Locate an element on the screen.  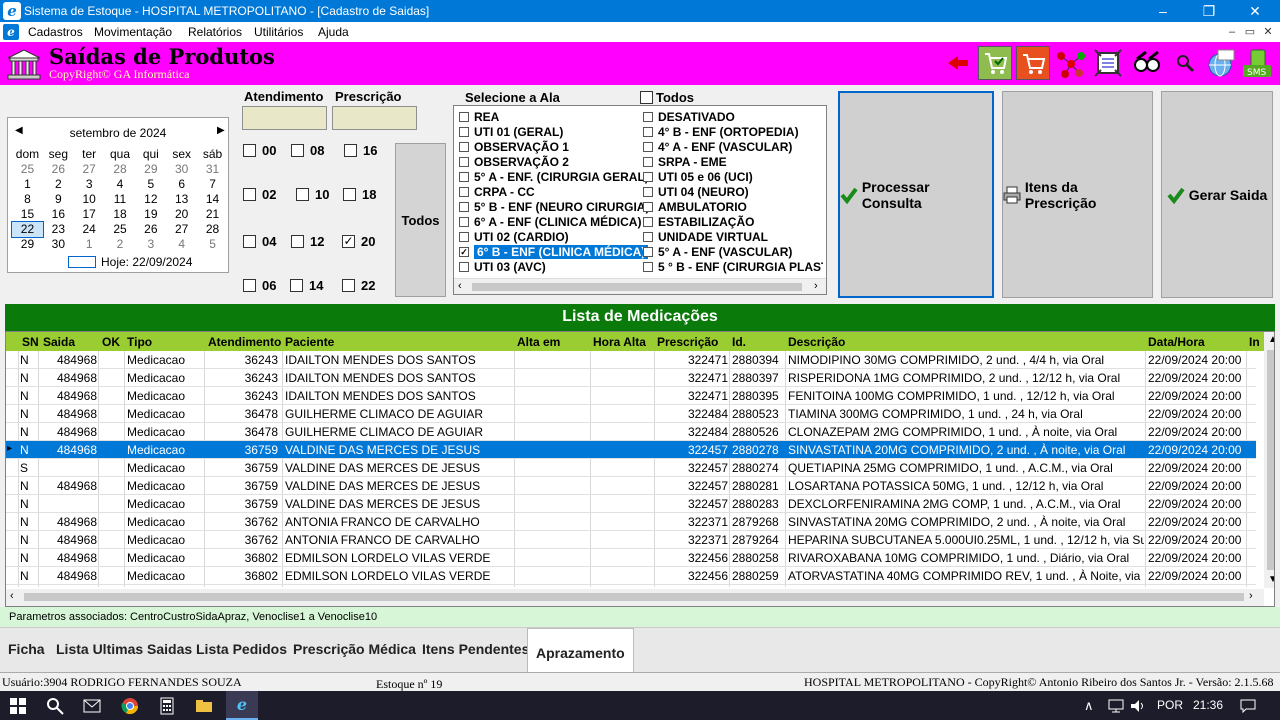
ala-item: 5° A - ENF (VASCULAR) is located at coordinates (717, 252).